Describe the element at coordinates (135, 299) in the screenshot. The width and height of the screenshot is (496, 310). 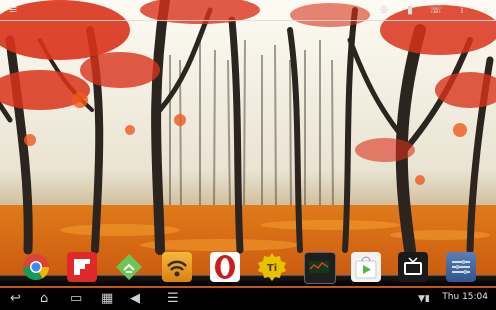
I see `volume-down-icon: ◀` at that location.